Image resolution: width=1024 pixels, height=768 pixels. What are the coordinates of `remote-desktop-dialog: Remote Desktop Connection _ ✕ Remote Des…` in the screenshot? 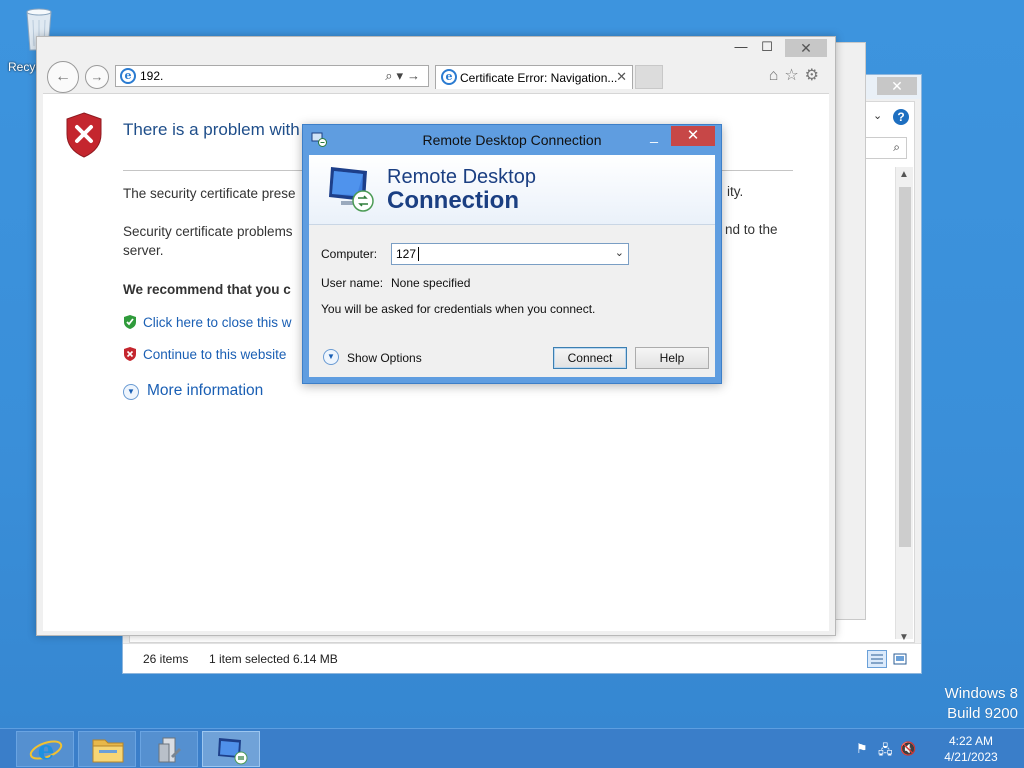 It's located at (512, 254).